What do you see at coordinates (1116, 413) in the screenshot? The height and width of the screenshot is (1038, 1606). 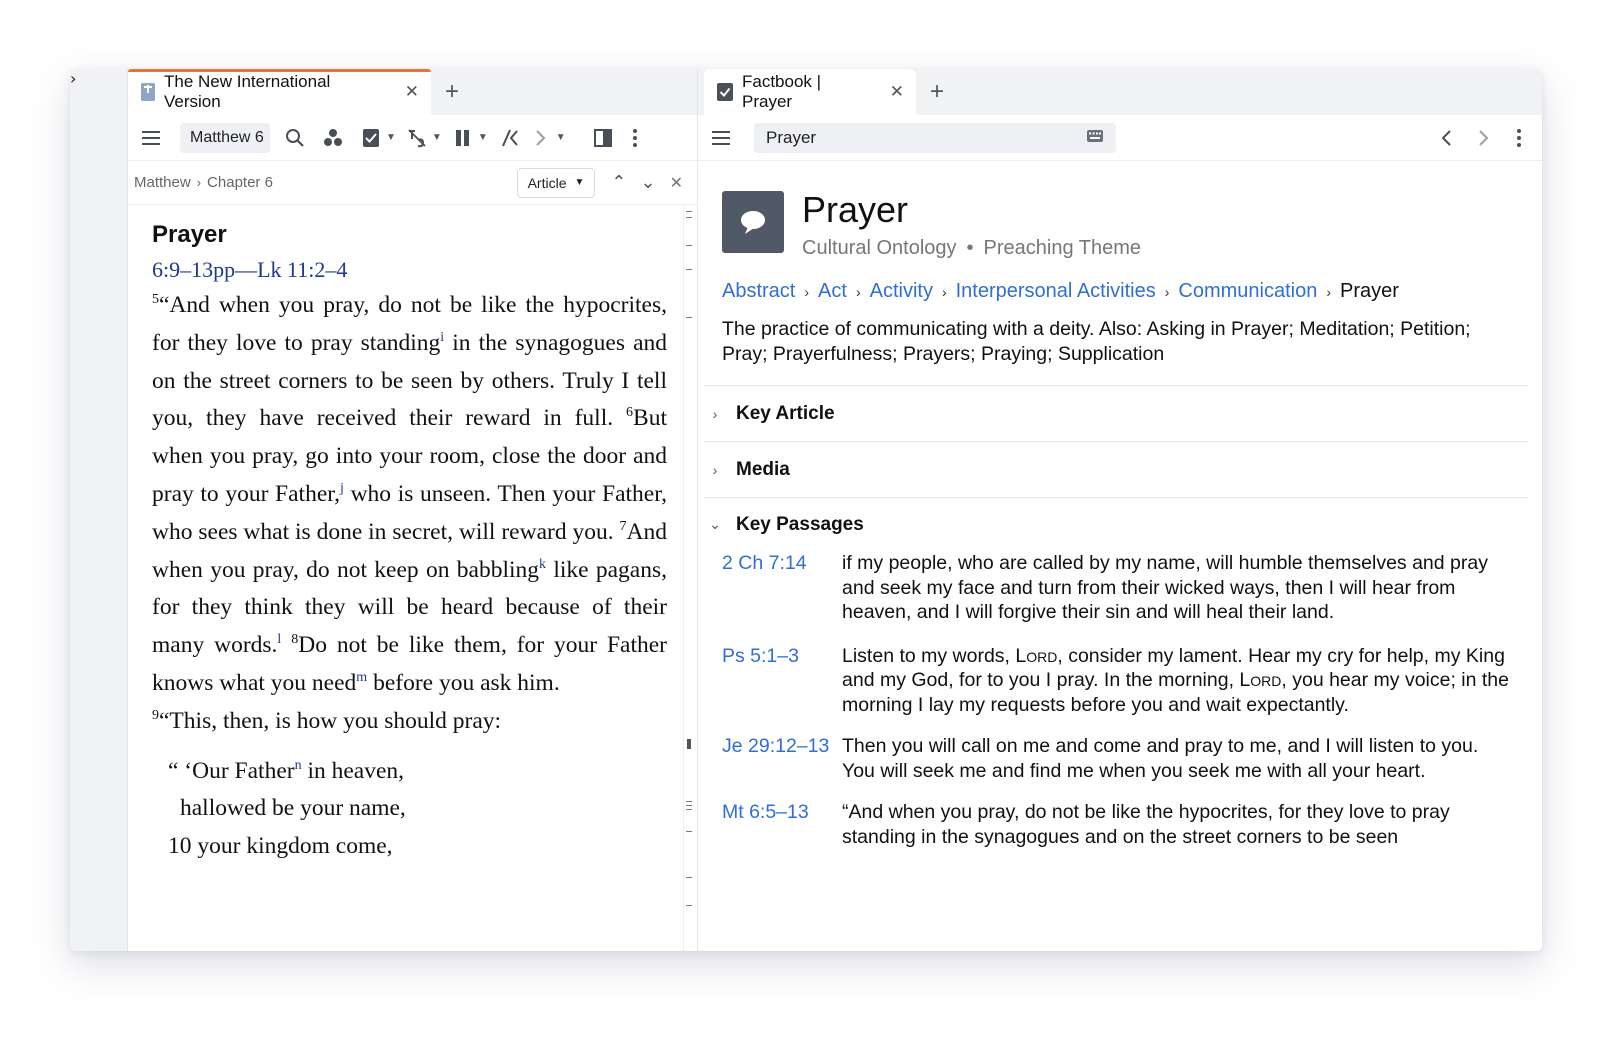 I see `section-key-article: › Key Article` at bounding box center [1116, 413].